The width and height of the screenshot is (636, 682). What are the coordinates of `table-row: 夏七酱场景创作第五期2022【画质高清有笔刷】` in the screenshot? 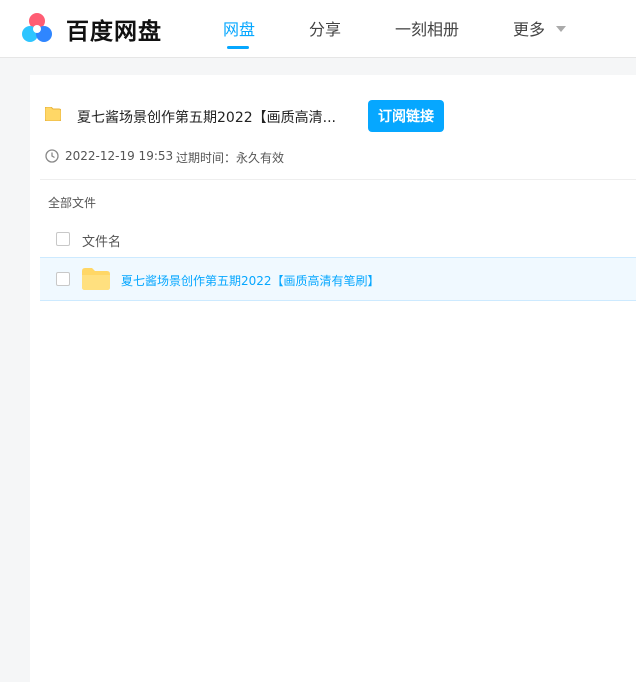 It's located at (338, 279).